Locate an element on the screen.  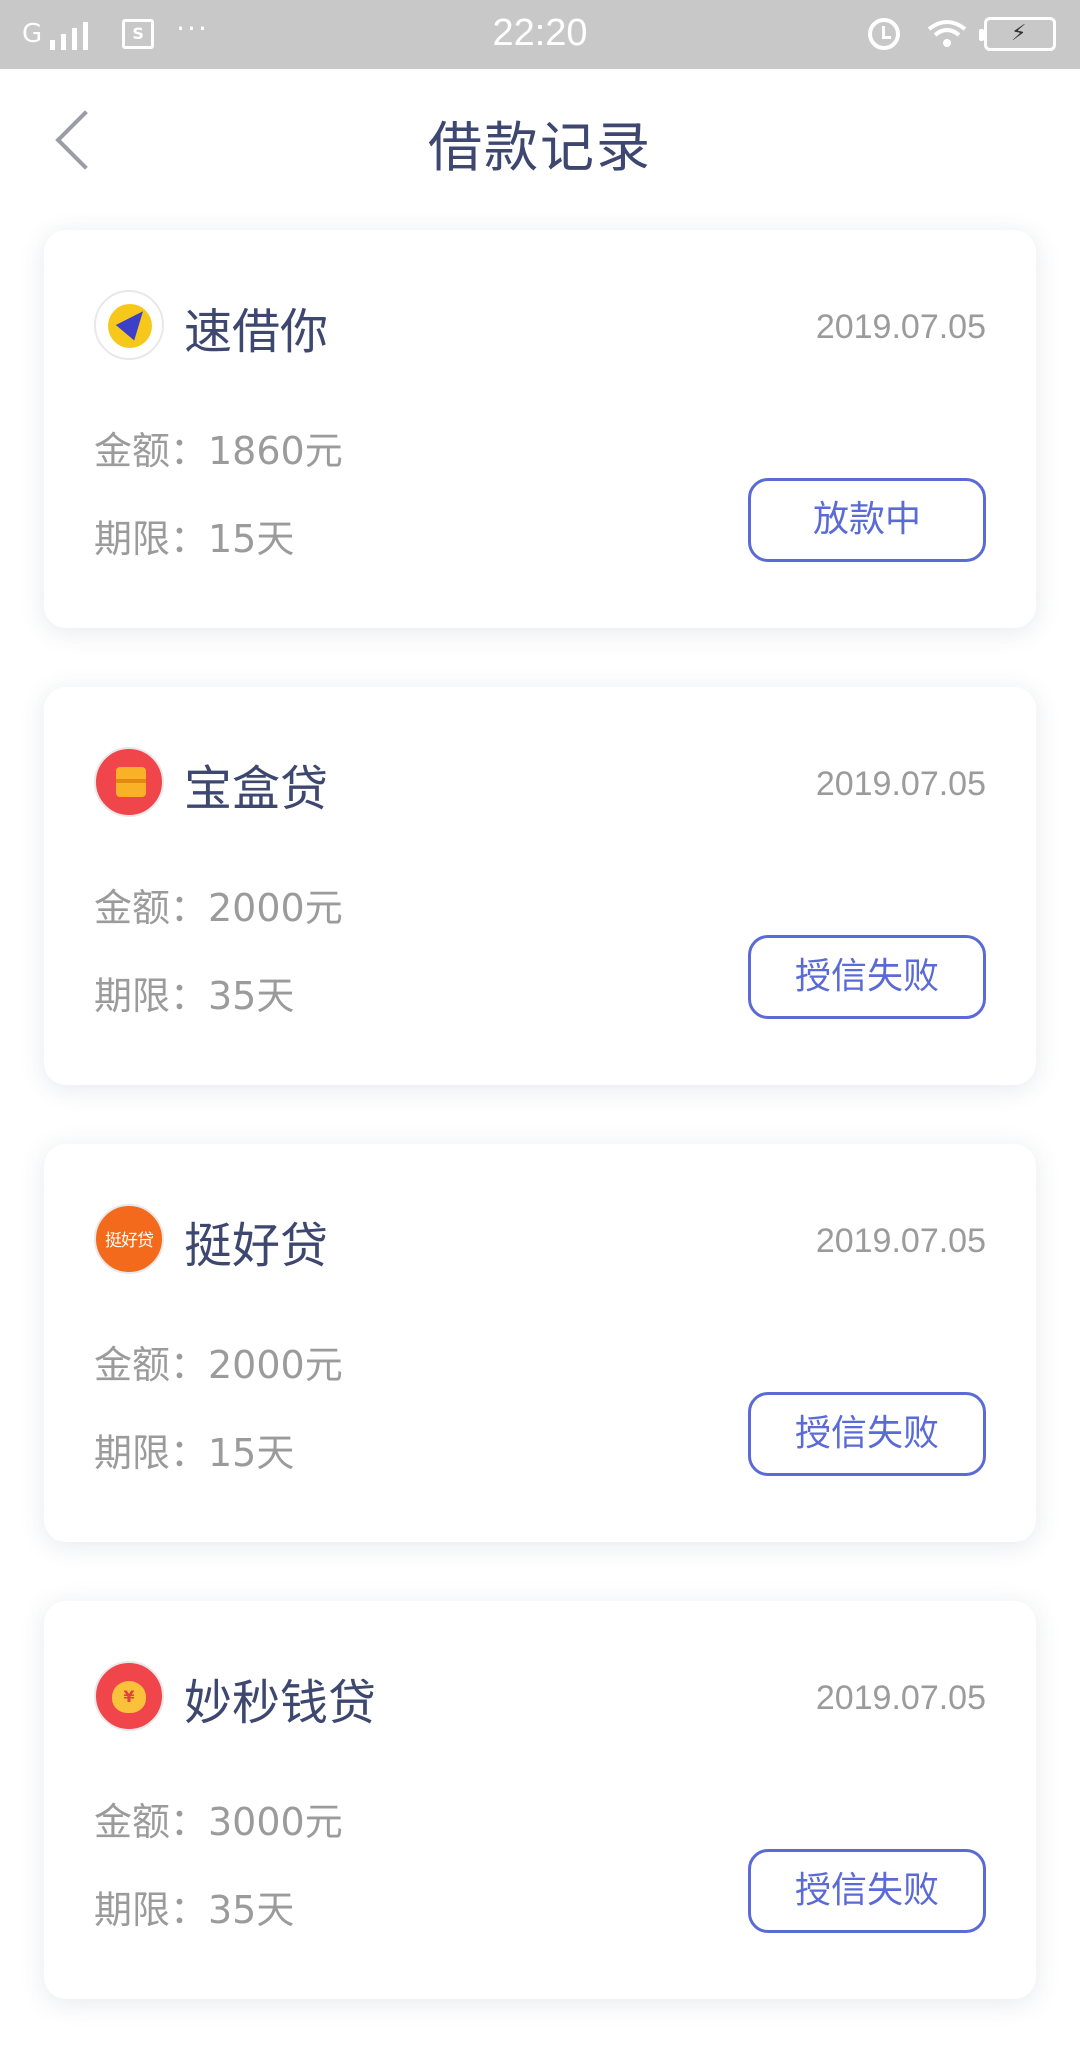
lender-name: 妙秒钱贷 is located at coordinates (280, 1703).